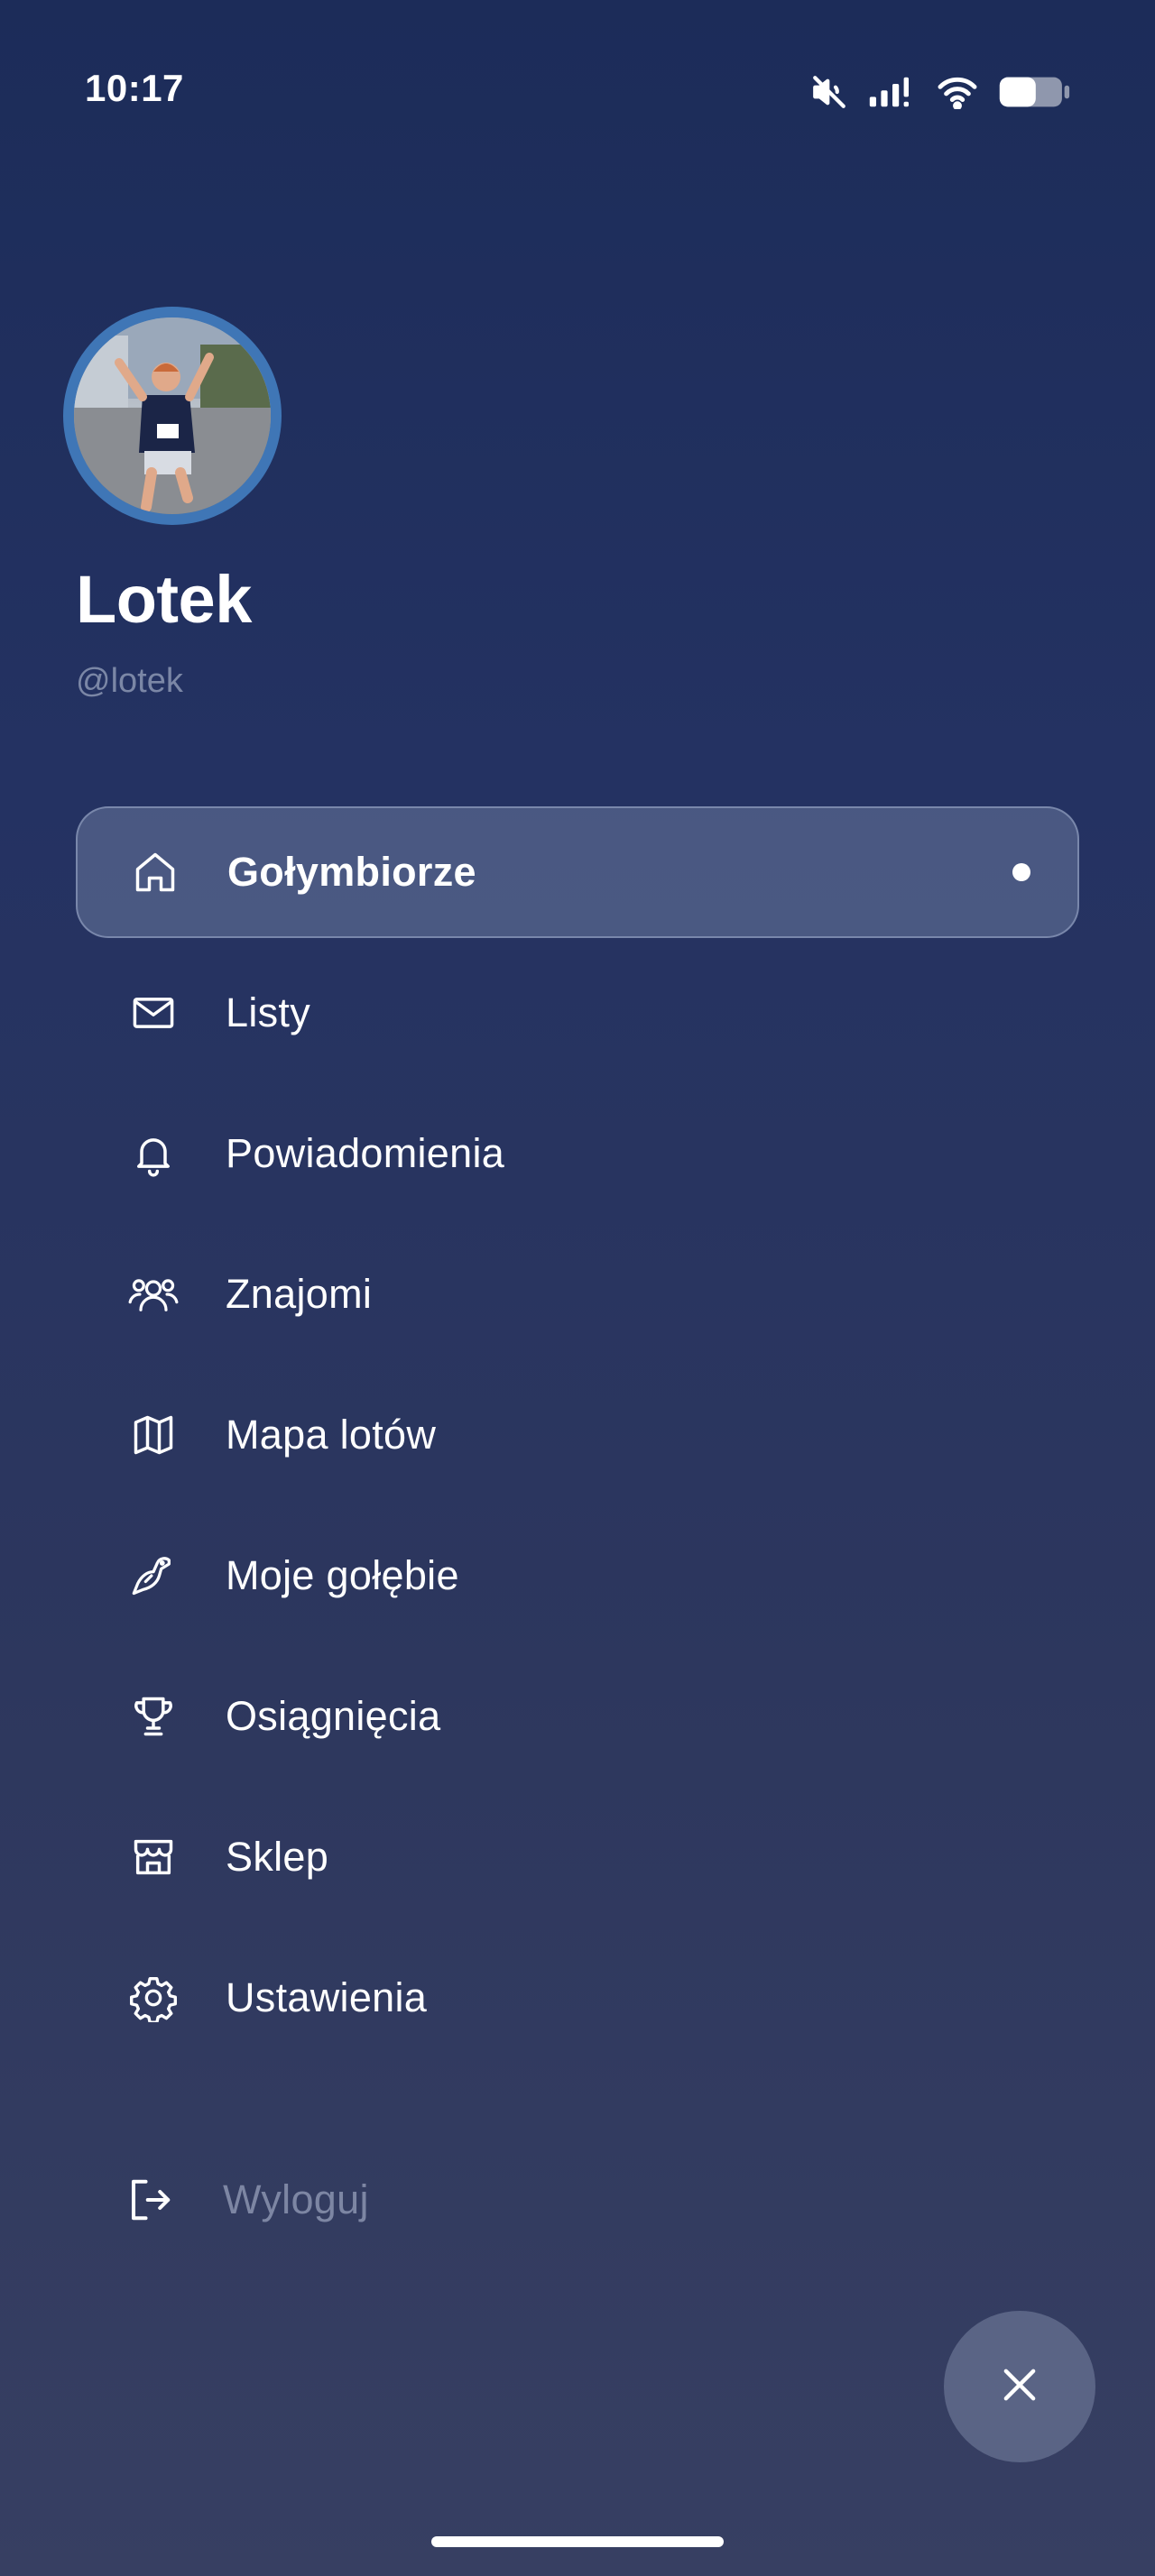  Describe the element at coordinates (153, 1998) in the screenshot. I see `gear-icon` at that location.